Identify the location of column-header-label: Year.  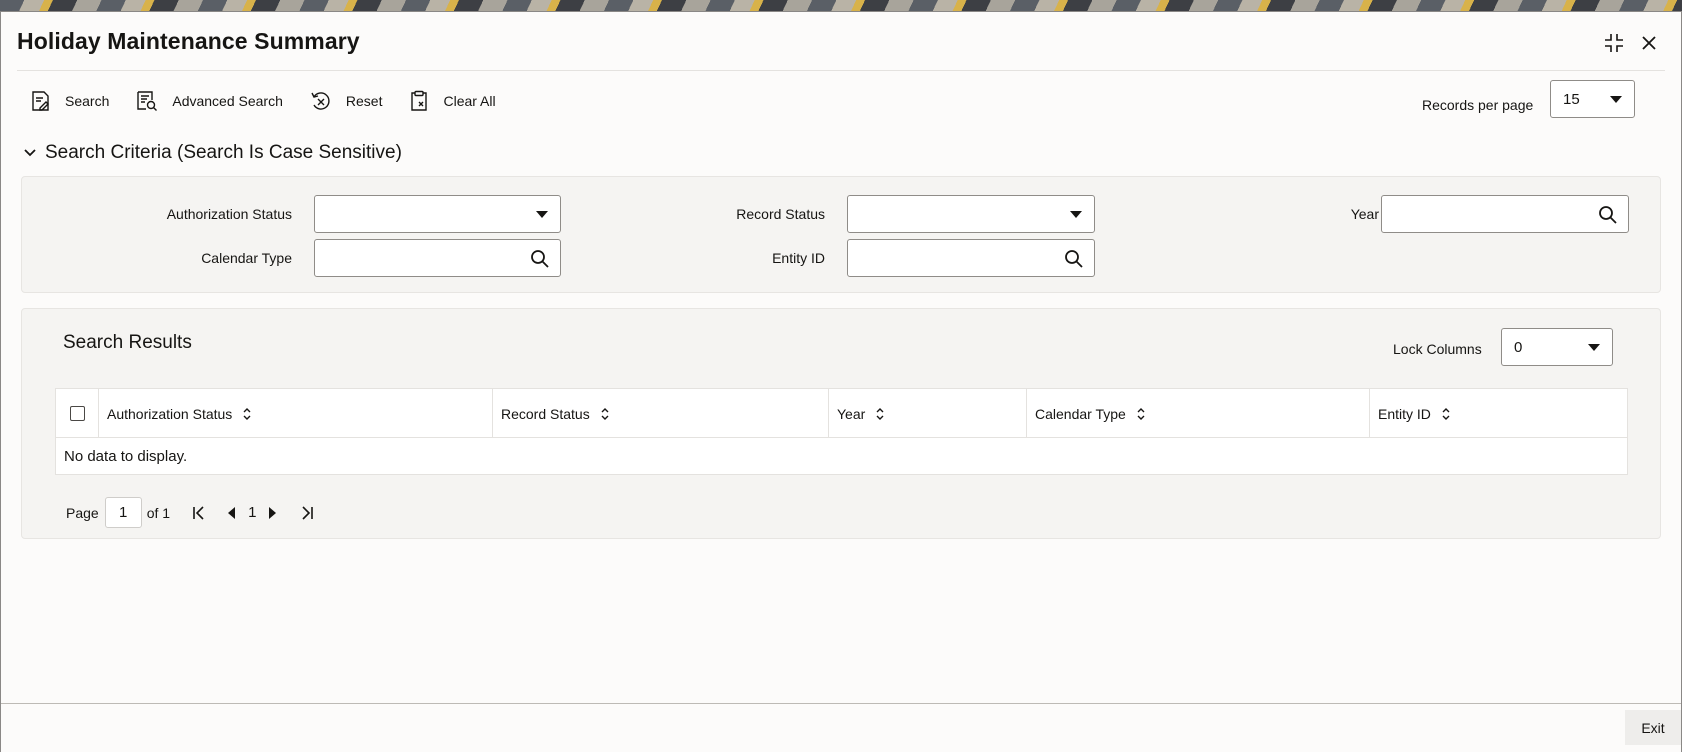
(851, 413).